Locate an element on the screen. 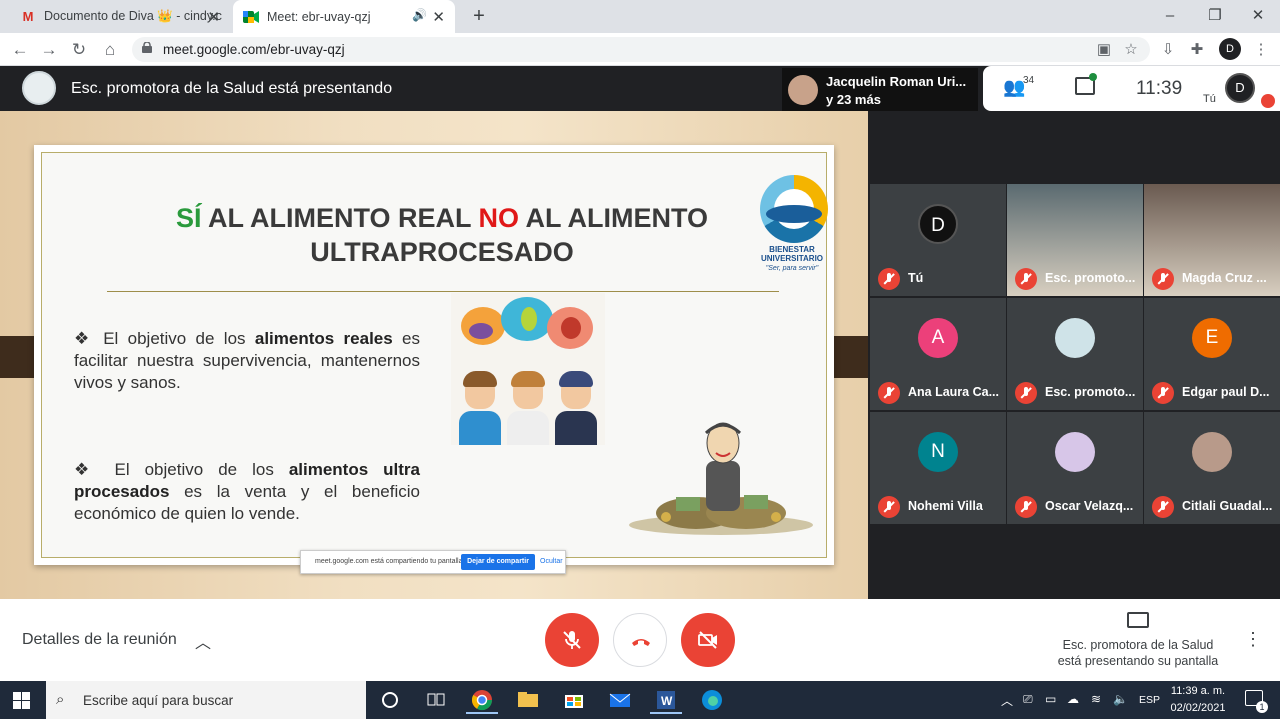 Image resolution: width=1280 pixels, height=719 pixels. meeting-details-button: Detalles de la reunión is located at coordinates (99, 640).